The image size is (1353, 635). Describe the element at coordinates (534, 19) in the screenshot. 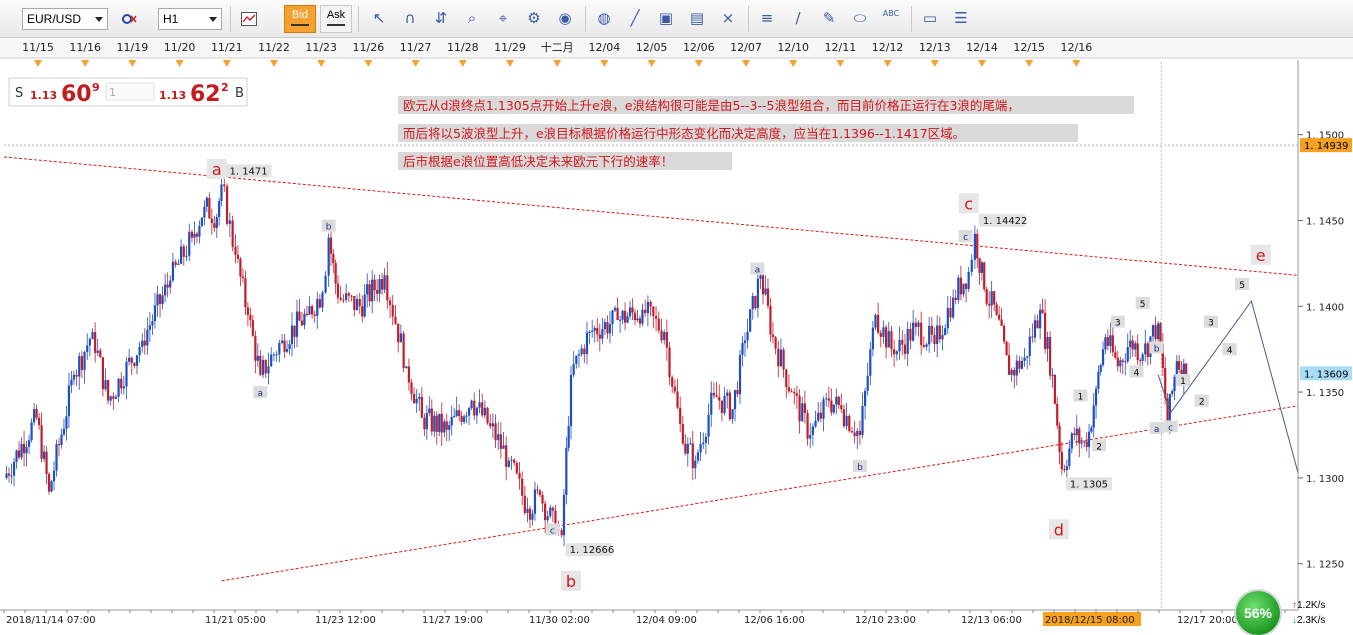

I see `settings-button: ⚙` at that location.